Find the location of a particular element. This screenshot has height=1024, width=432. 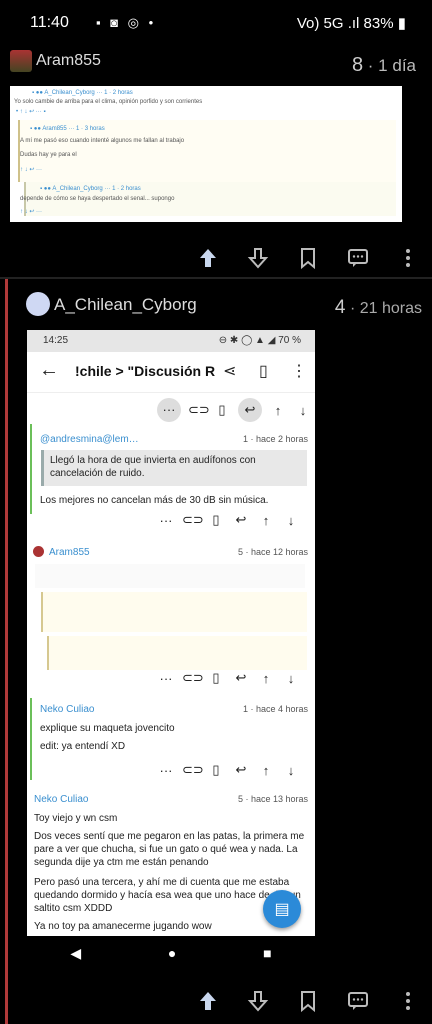

back-icon: ◀ is located at coordinates (76, 952).